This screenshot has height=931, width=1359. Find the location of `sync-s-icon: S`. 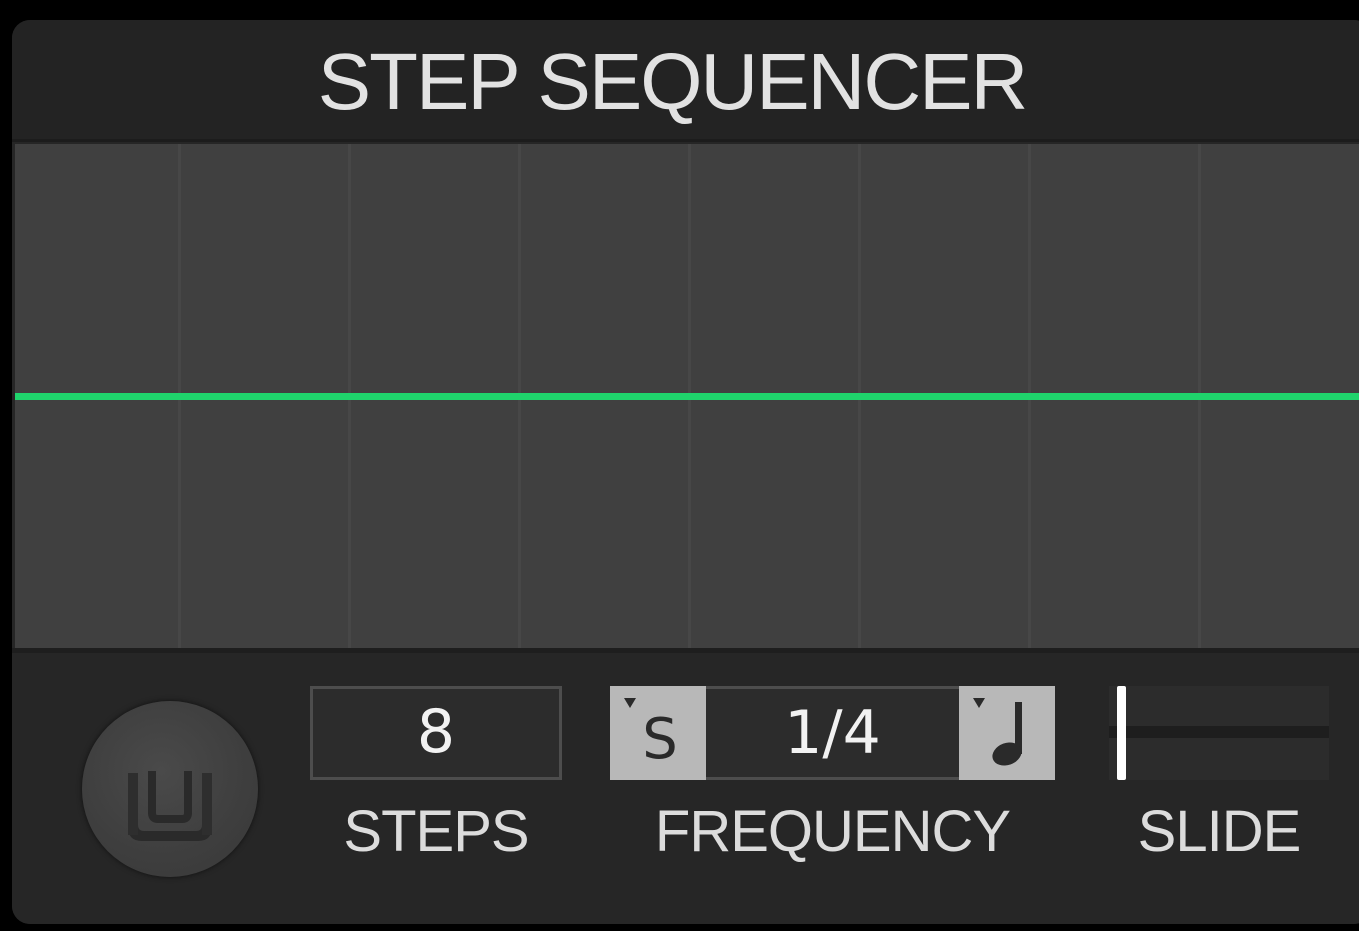

sync-s-icon: S is located at coordinates (658, 733).